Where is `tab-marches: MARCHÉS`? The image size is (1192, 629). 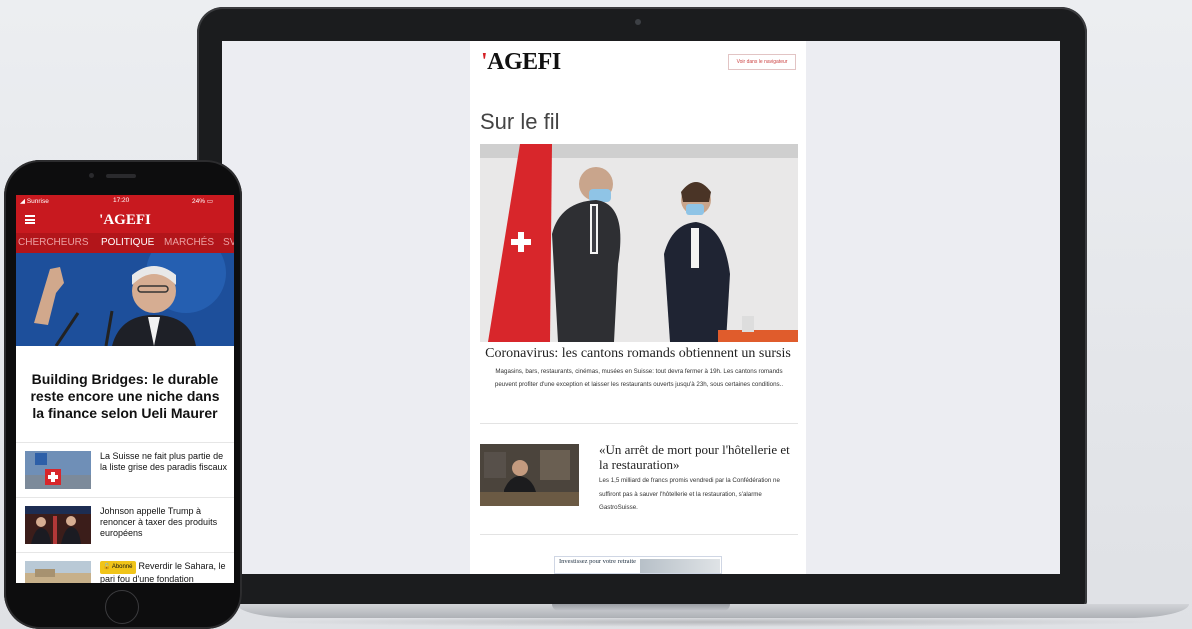 tab-marches: MARCHÉS is located at coordinates (189, 242).